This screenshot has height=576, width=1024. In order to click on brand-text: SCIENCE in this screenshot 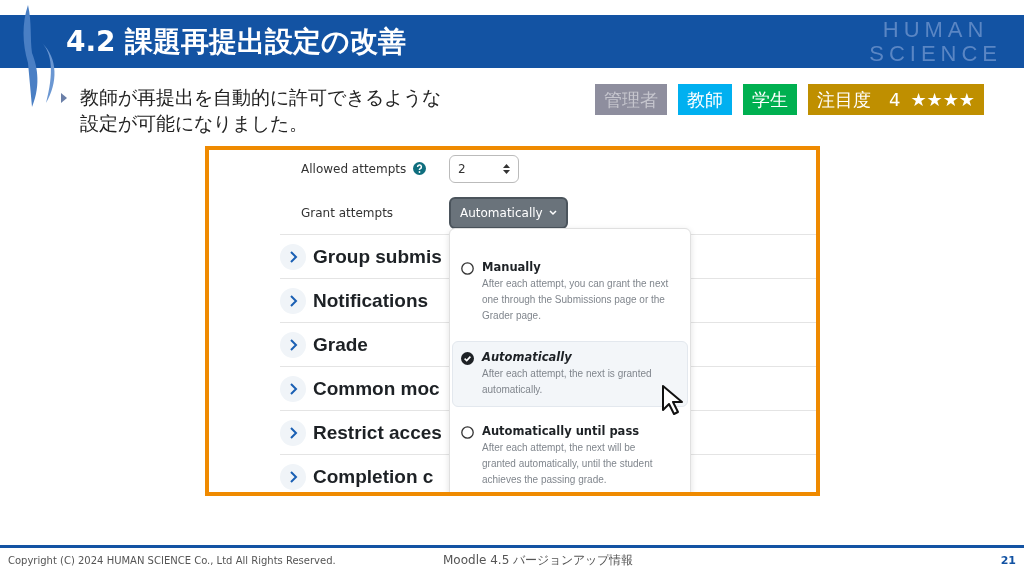, I will do `click(935, 53)`.